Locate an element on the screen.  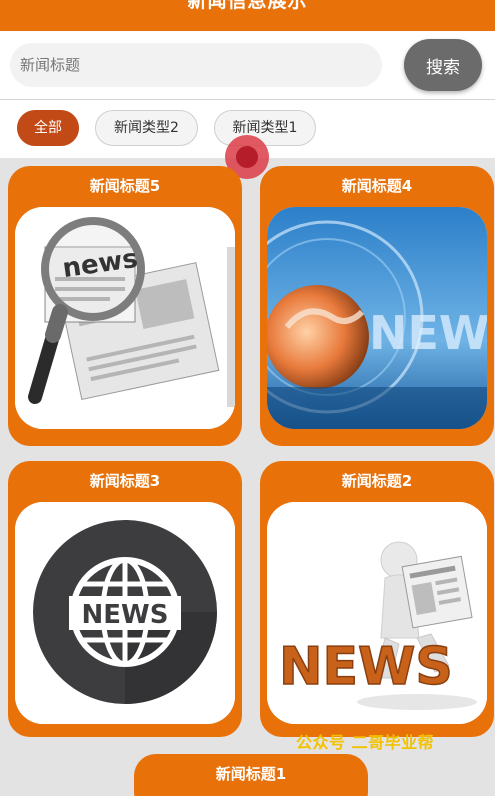
search-button: 搜索 is located at coordinates (443, 65).